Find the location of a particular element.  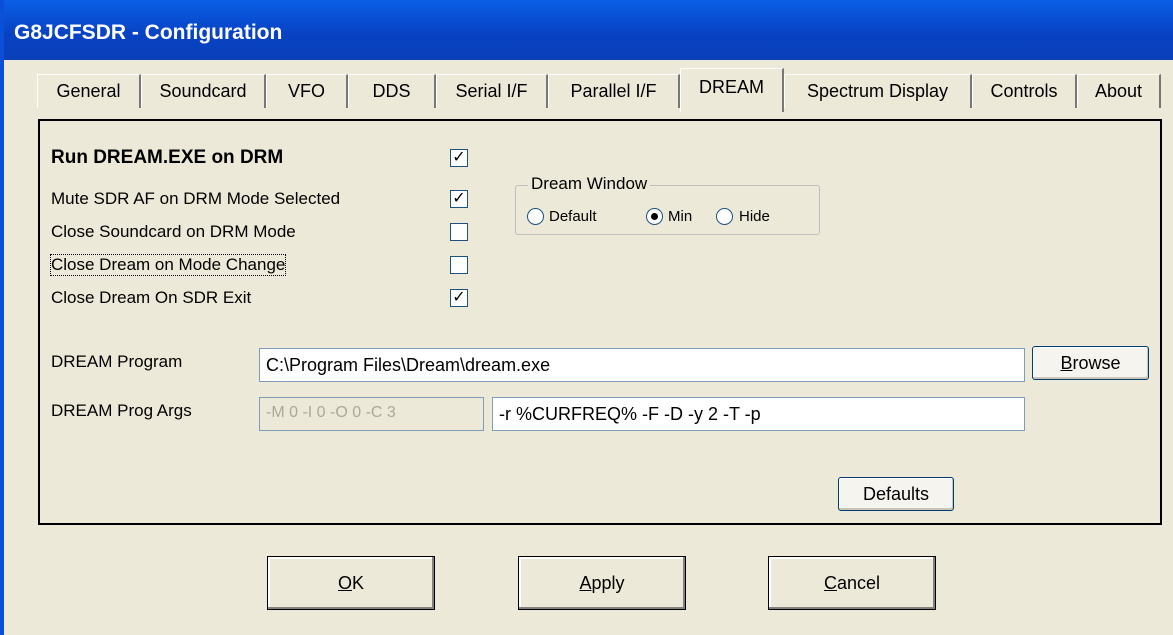

close-dream-mode-change-label: Close Dream on Mode Change is located at coordinates (168, 265).